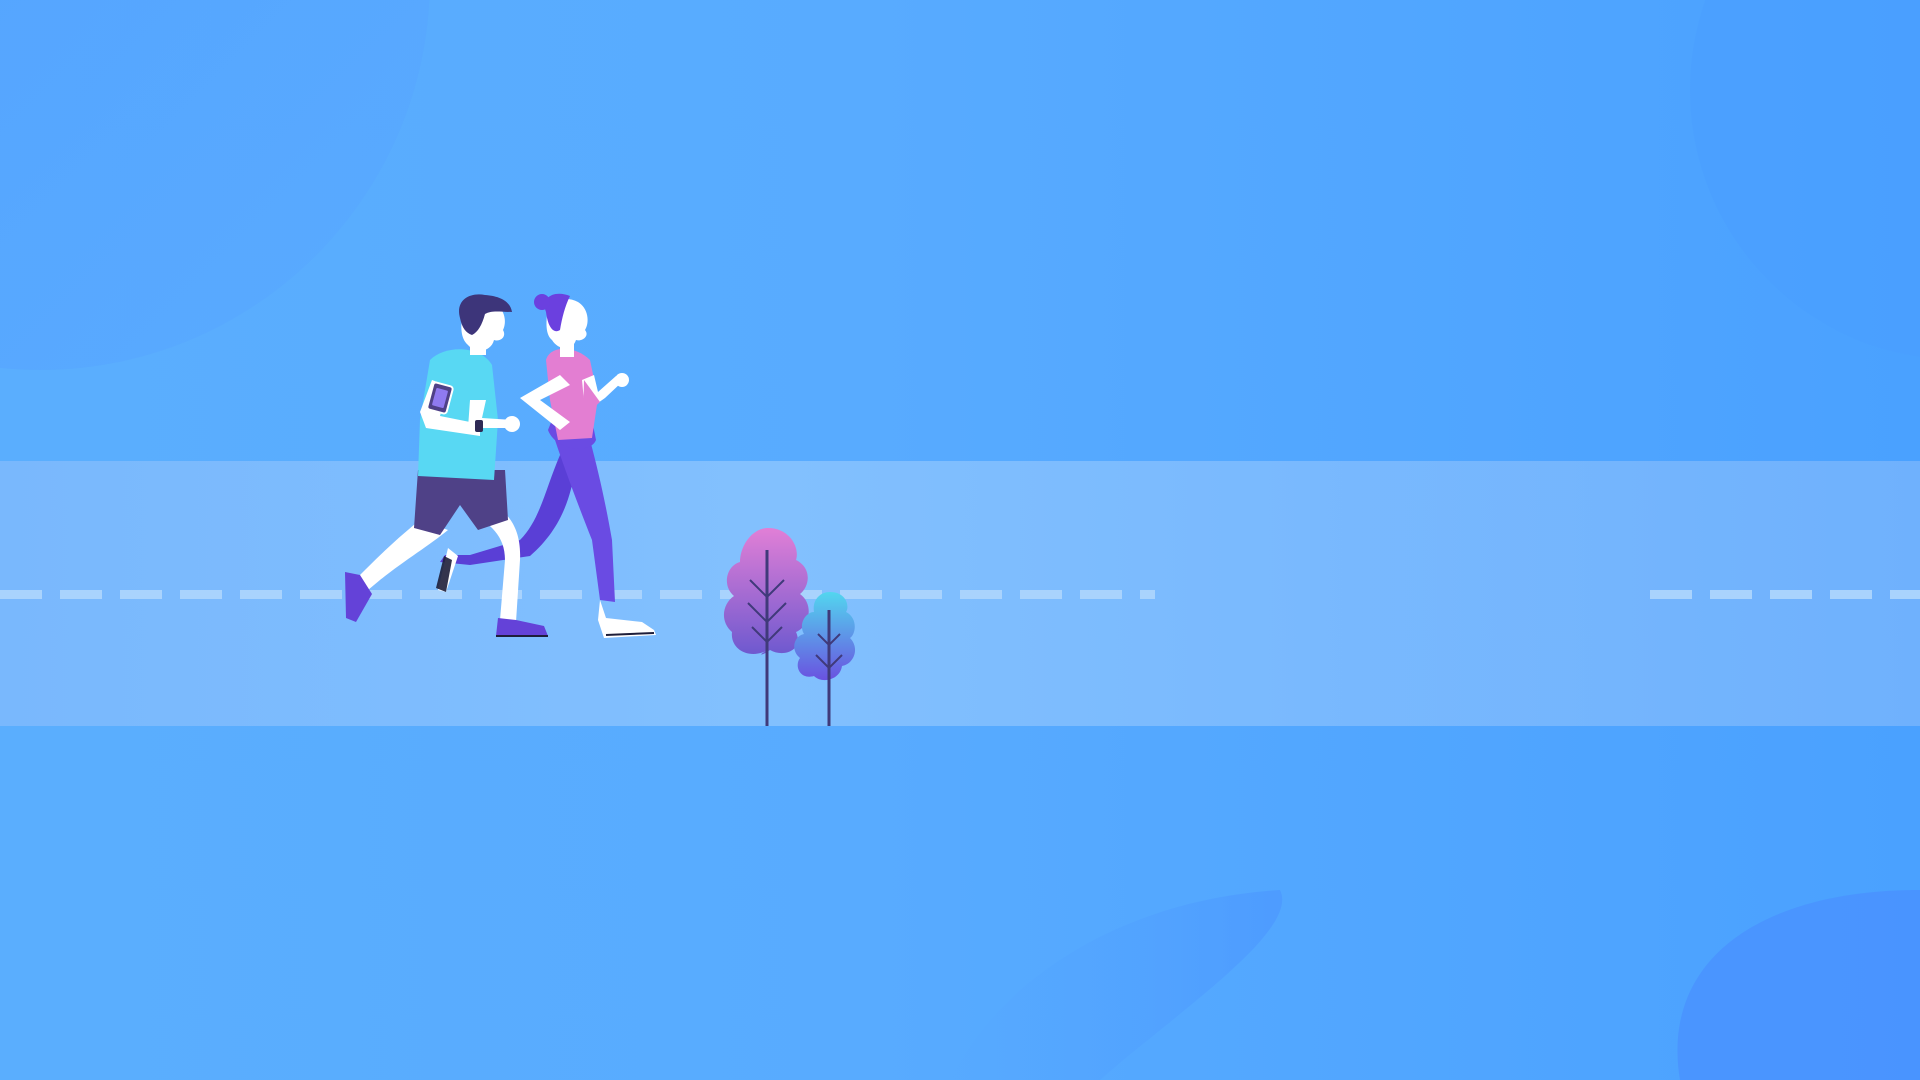  What do you see at coordinates (479, 426) in the screenshot?
I see `wristwatch-icon` at bounding box center [479, 426].